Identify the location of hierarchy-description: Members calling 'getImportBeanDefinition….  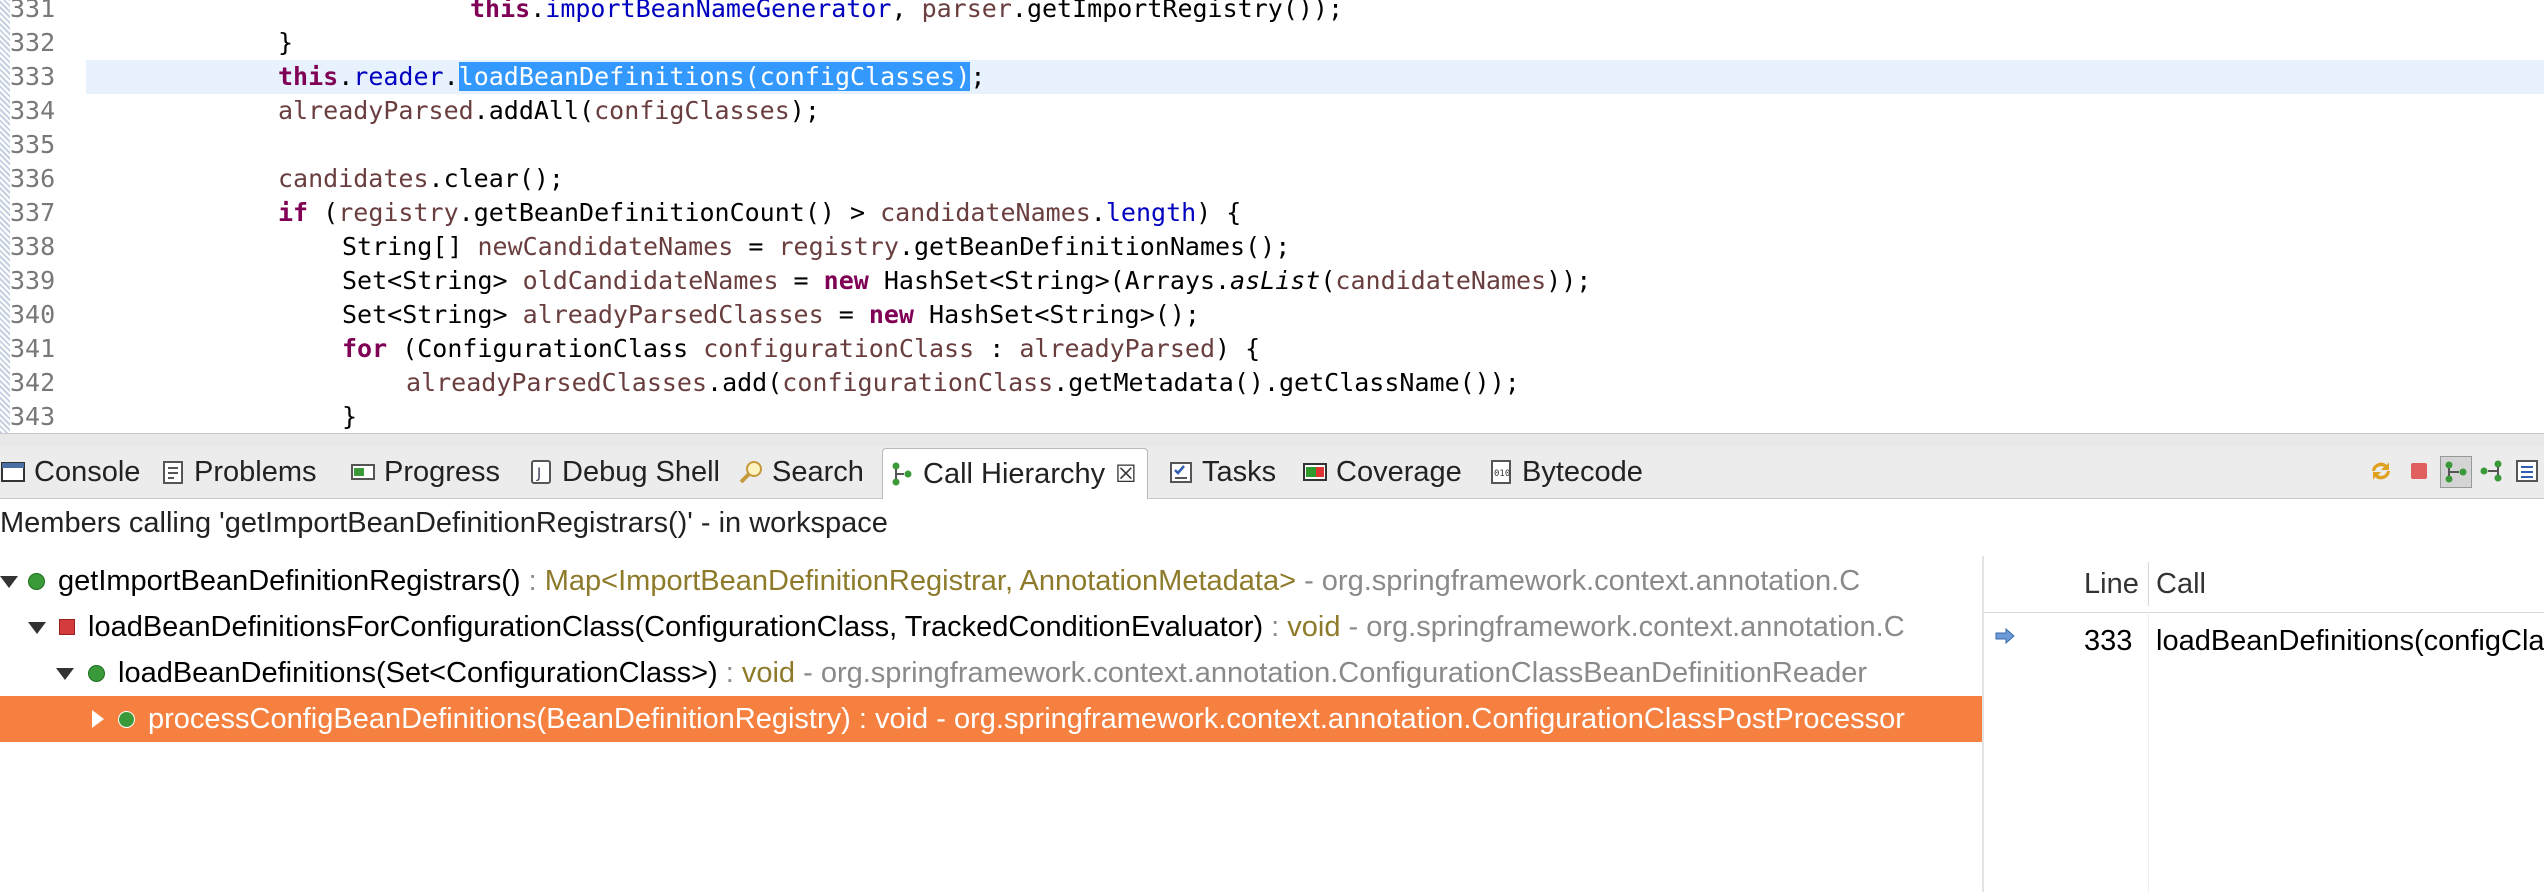
(444, 523).